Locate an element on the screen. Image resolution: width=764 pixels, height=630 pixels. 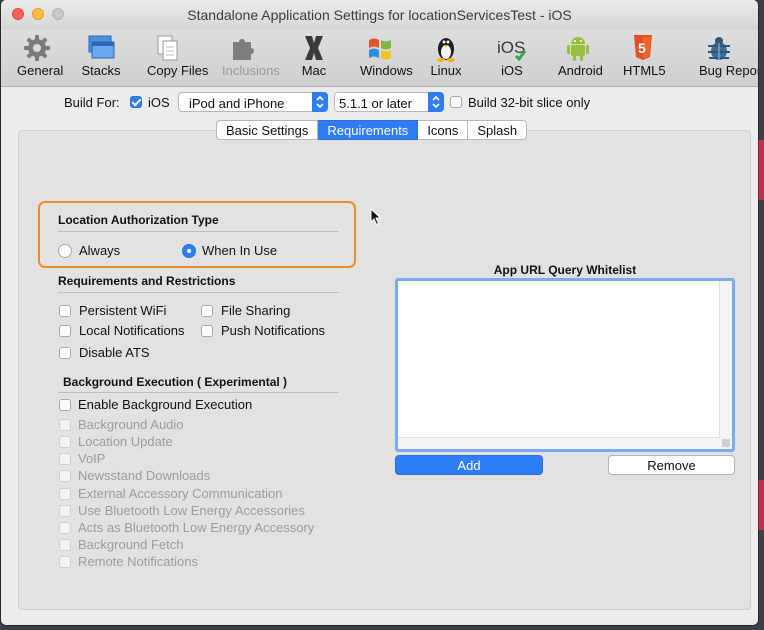
toolbar-label: Bug Reports is located at coordinates (728, 70).